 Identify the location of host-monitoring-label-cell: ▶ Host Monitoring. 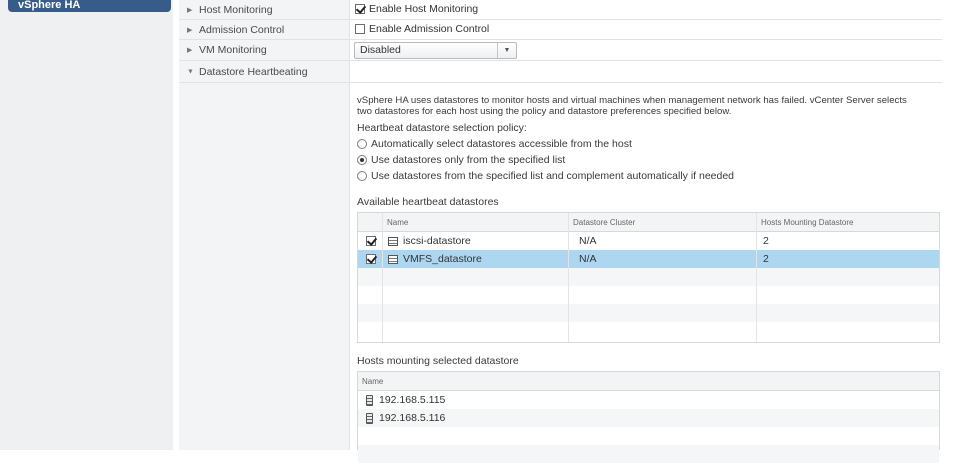
(264, 9).